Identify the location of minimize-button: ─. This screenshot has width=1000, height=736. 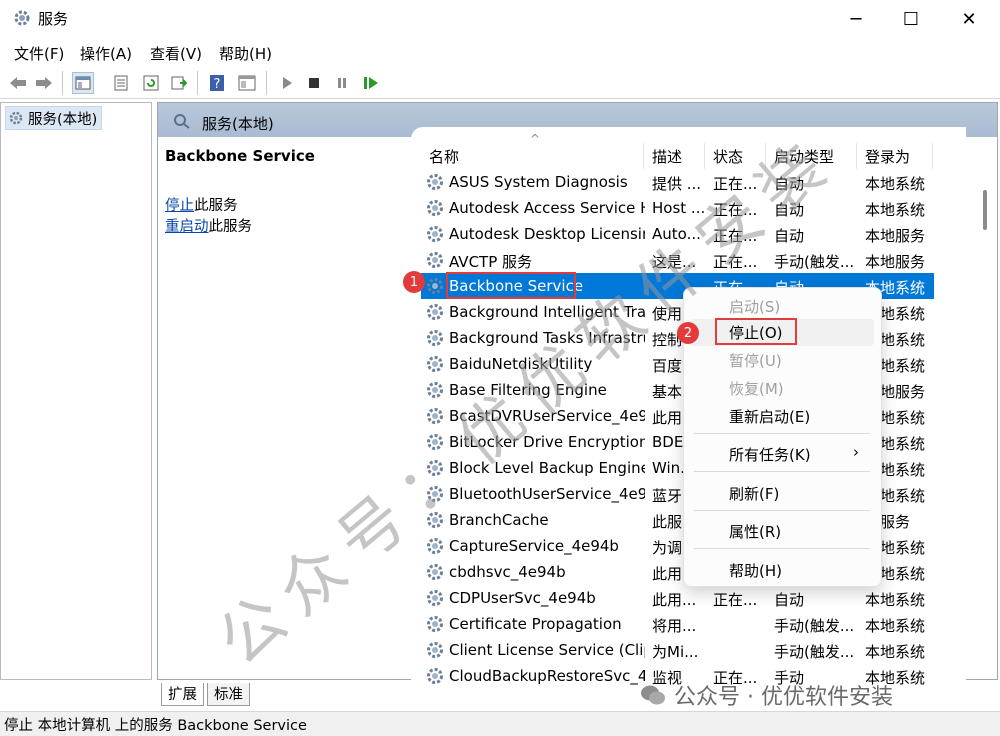
(856, 19).